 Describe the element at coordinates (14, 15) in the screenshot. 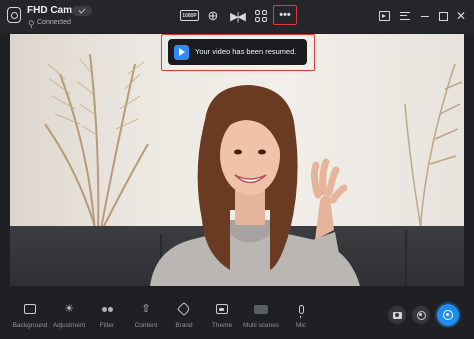

I see `webcam-app-icon` at that location.